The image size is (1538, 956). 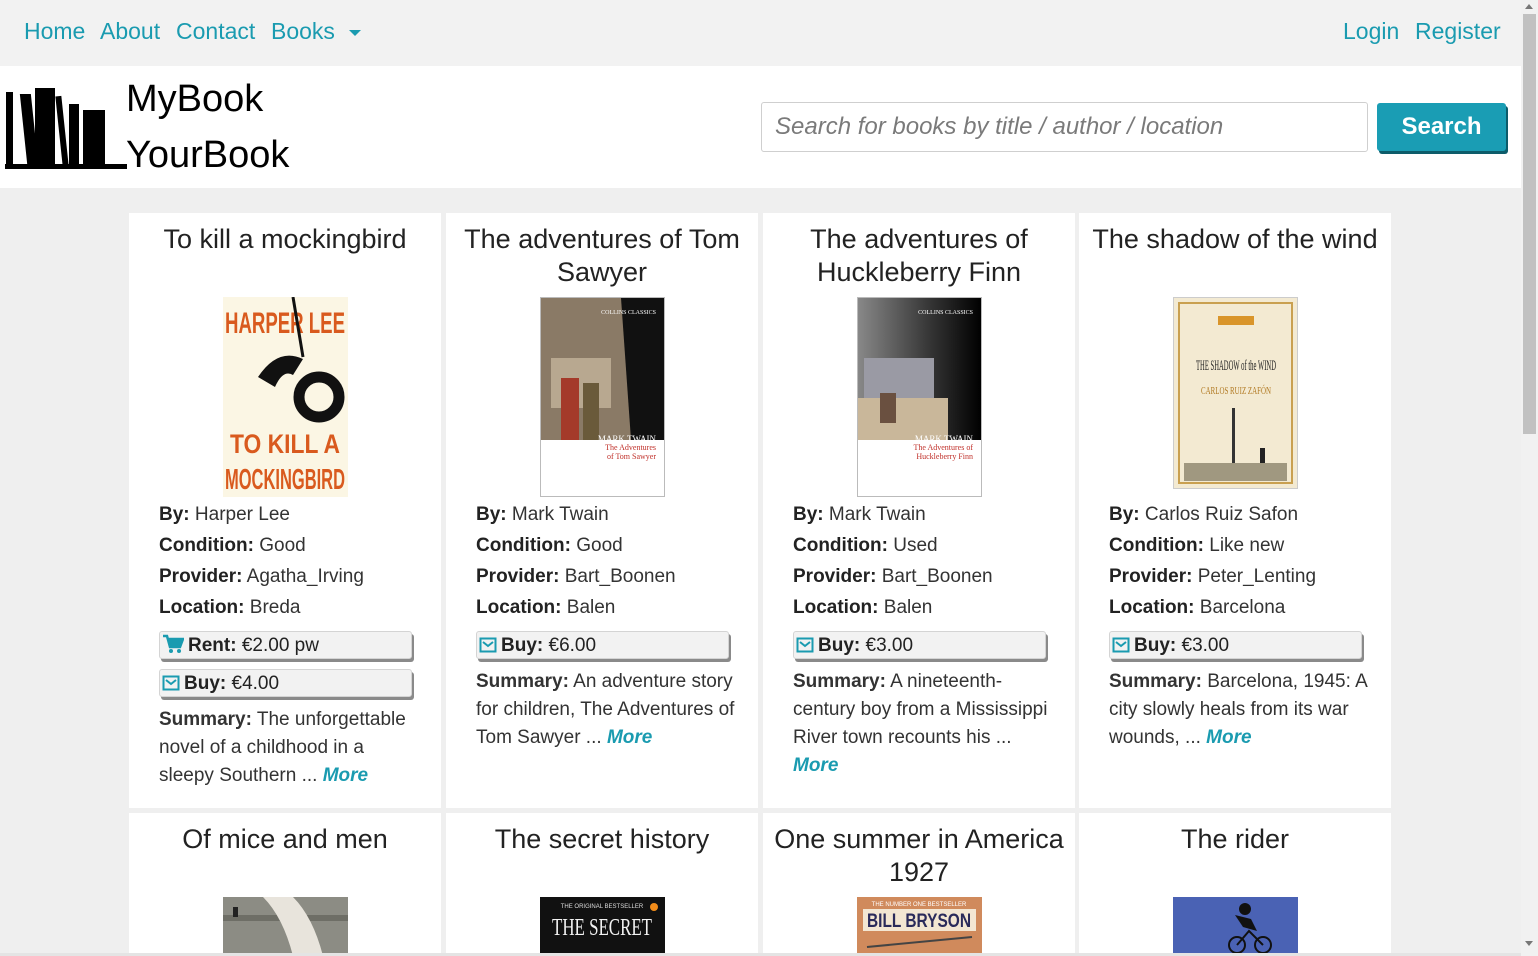 I want to click on condition-value: Good, so click(x=282, y=545).